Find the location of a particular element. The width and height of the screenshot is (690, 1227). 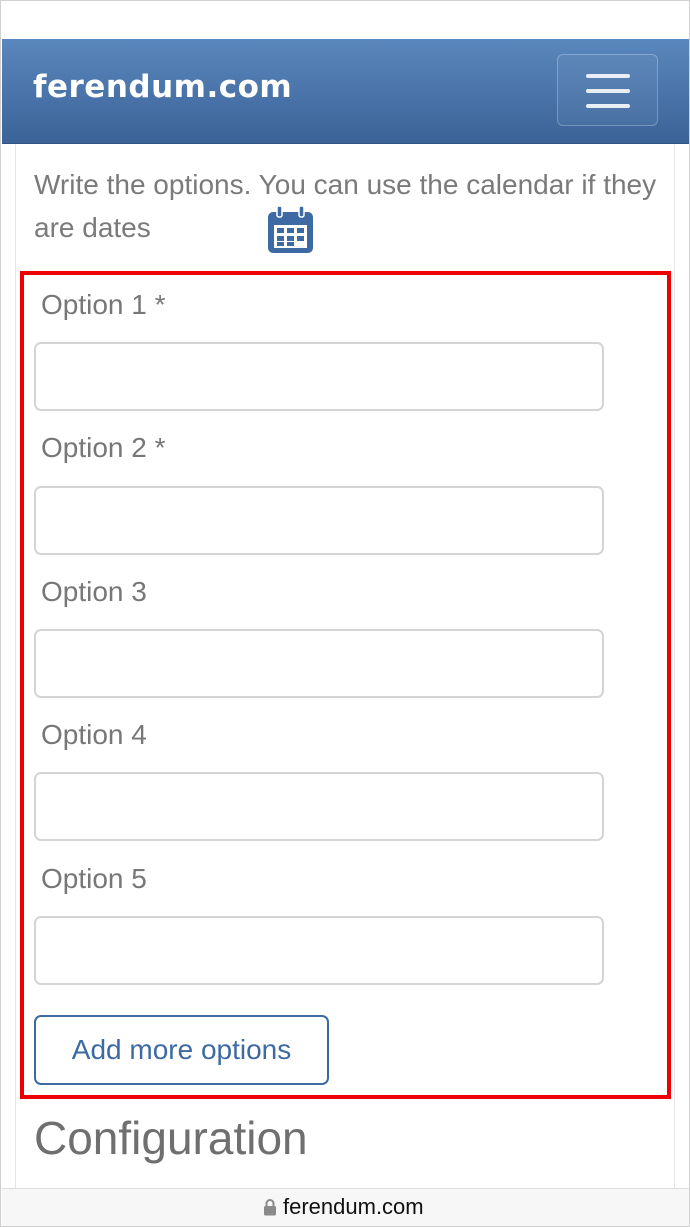

configuration-heading: Configuration is located at coordinates (171, 1138).